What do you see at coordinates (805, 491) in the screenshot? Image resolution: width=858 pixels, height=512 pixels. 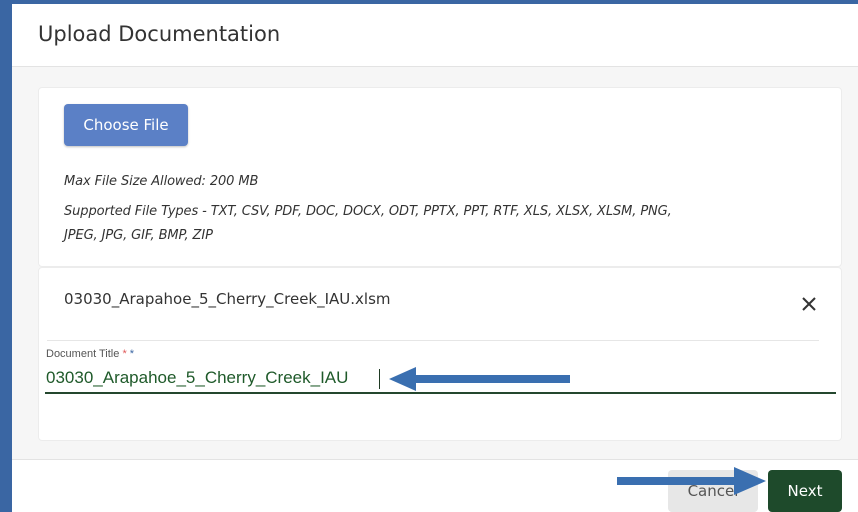 I see `next-button: Next` at bounding box center [805, 491].